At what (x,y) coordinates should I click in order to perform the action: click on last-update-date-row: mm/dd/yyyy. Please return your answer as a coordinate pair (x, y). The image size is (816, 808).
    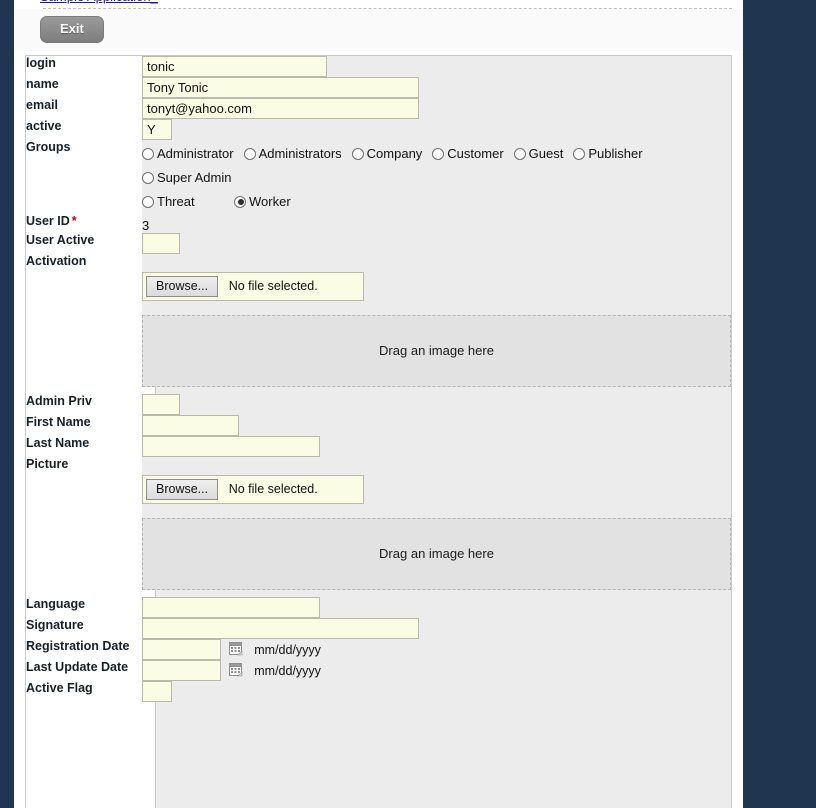
    Looking at the image, I should click on (231, 670).